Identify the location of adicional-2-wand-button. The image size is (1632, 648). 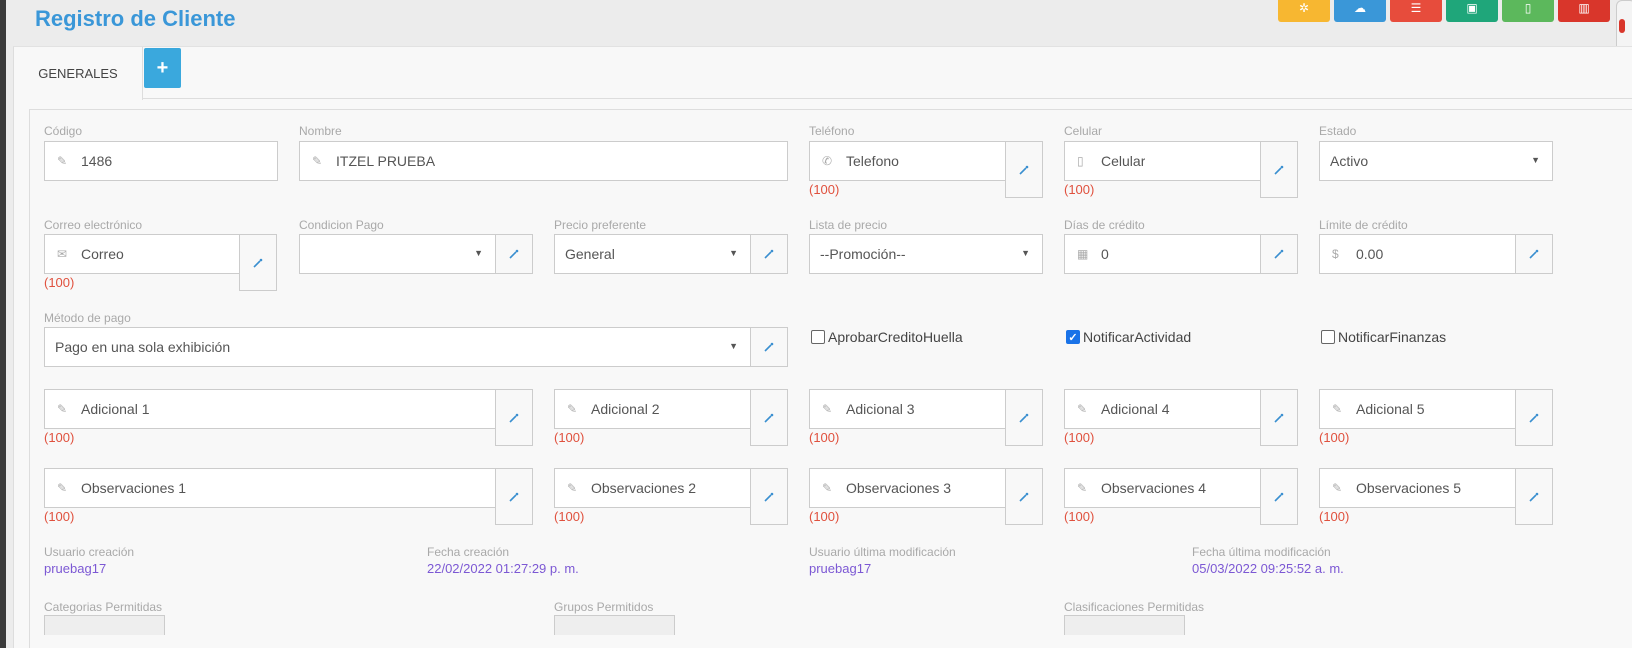
(769, 417).